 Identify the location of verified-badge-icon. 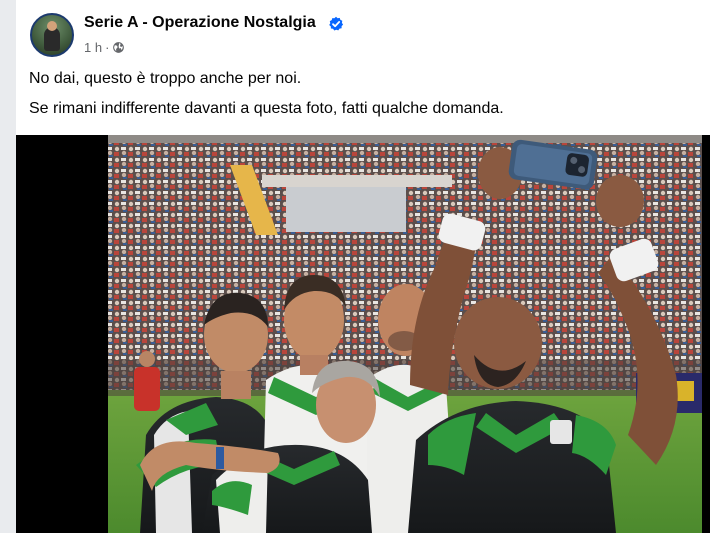
(336, 23).